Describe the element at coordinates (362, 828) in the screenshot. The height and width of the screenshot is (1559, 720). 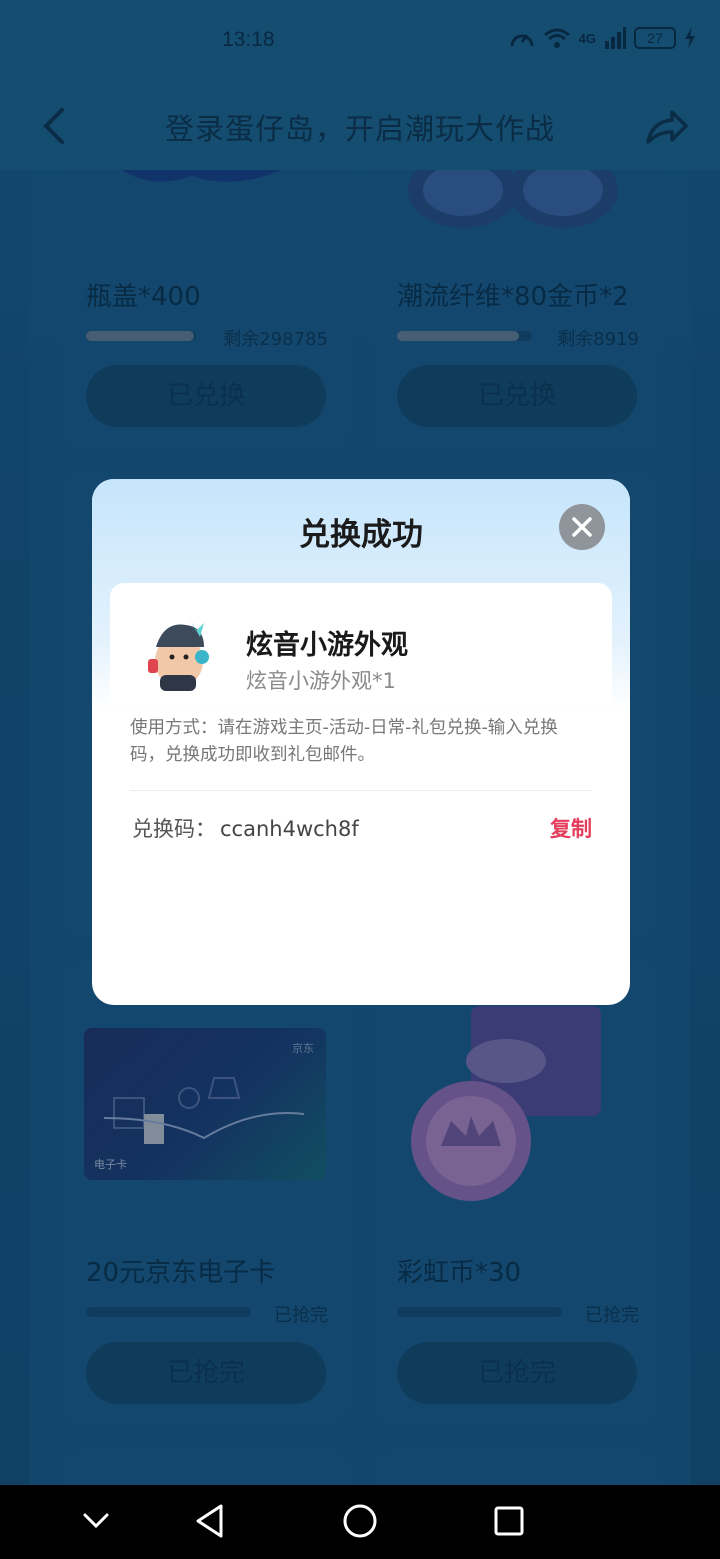
I see `redeem-code-row: 兑换码： ccanh4wch8f 复制` at that location.